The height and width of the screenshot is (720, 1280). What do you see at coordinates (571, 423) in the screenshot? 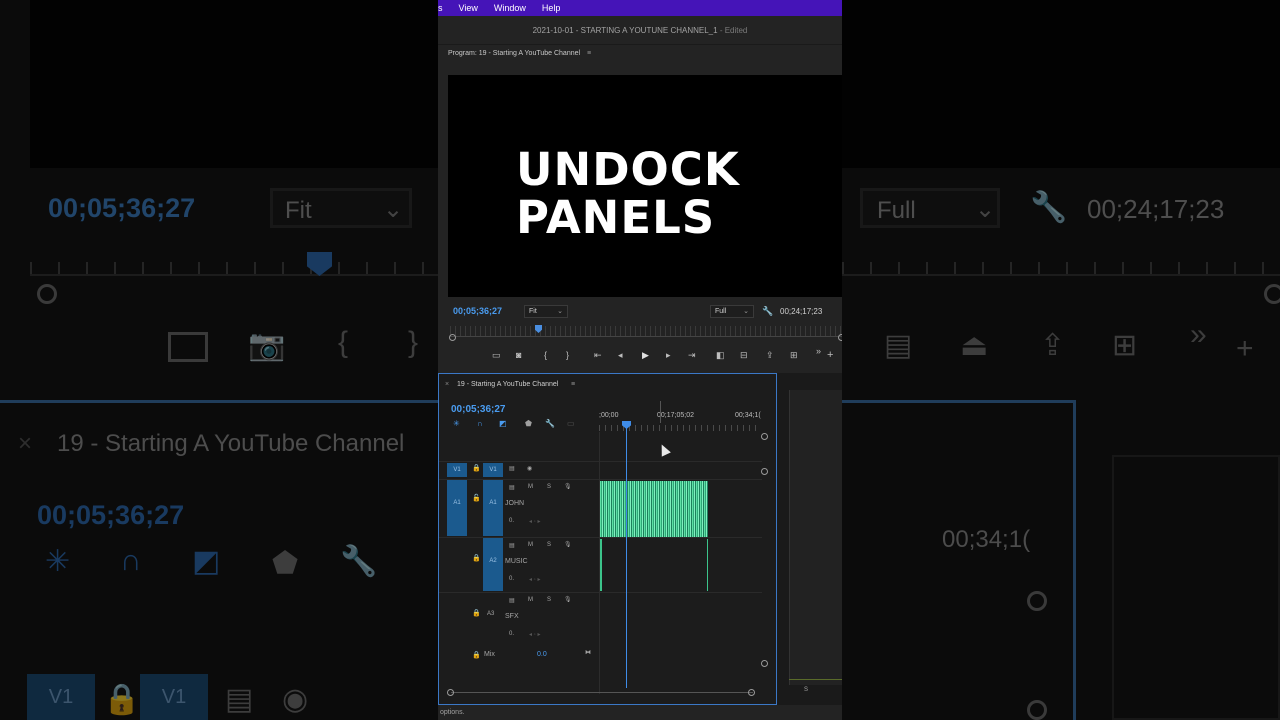
I see `captions-icon: ▭` at bounding box center [571, 423].